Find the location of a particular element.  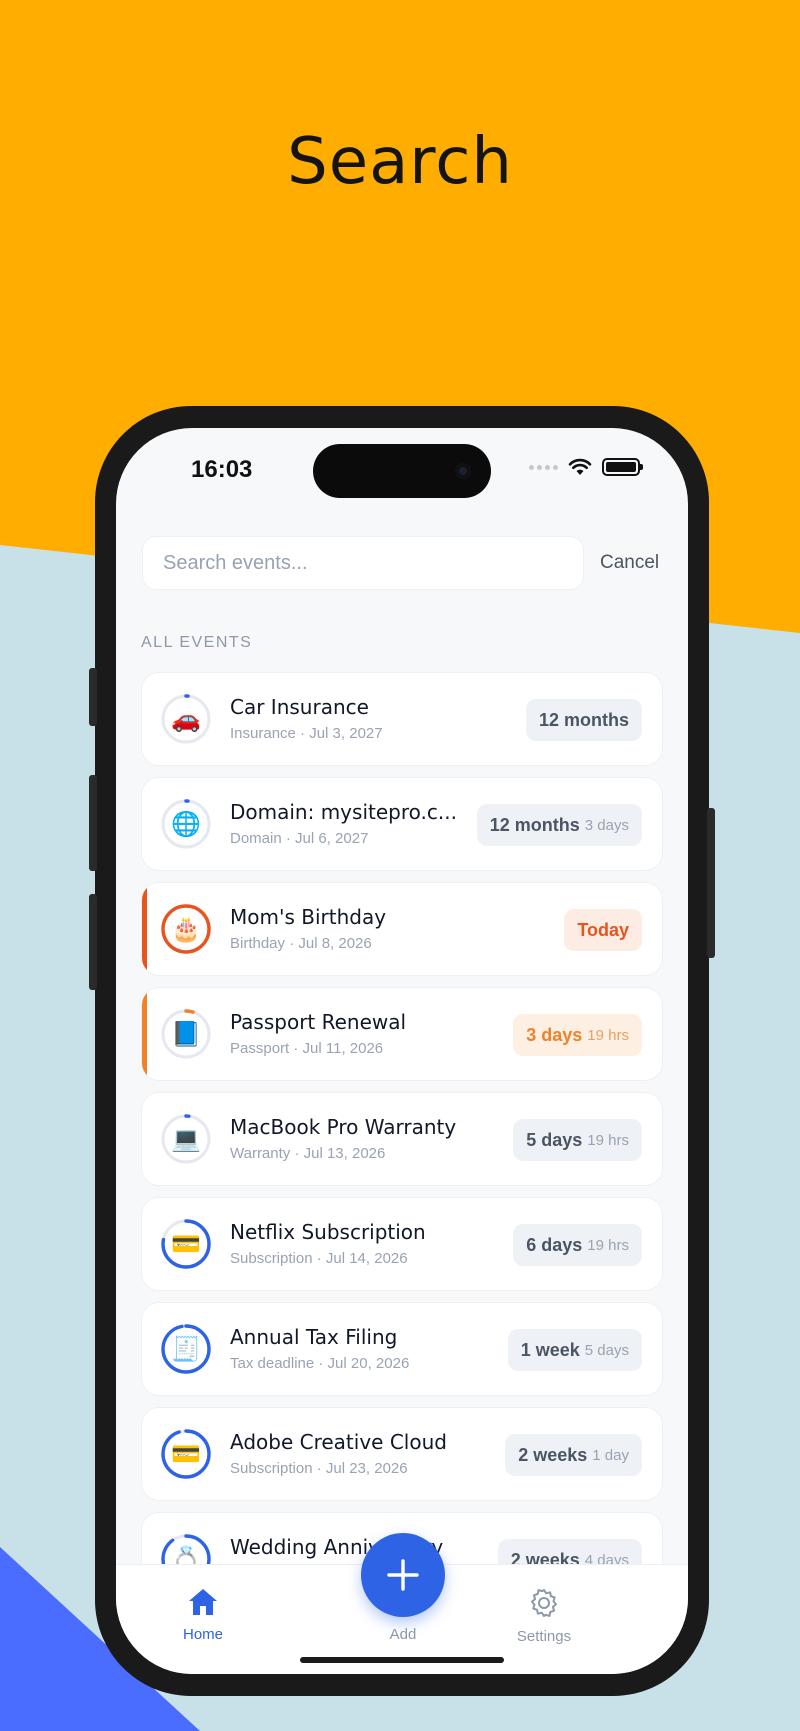

event-emoji-icon: 🎂 is located at coordinates (186, 929).